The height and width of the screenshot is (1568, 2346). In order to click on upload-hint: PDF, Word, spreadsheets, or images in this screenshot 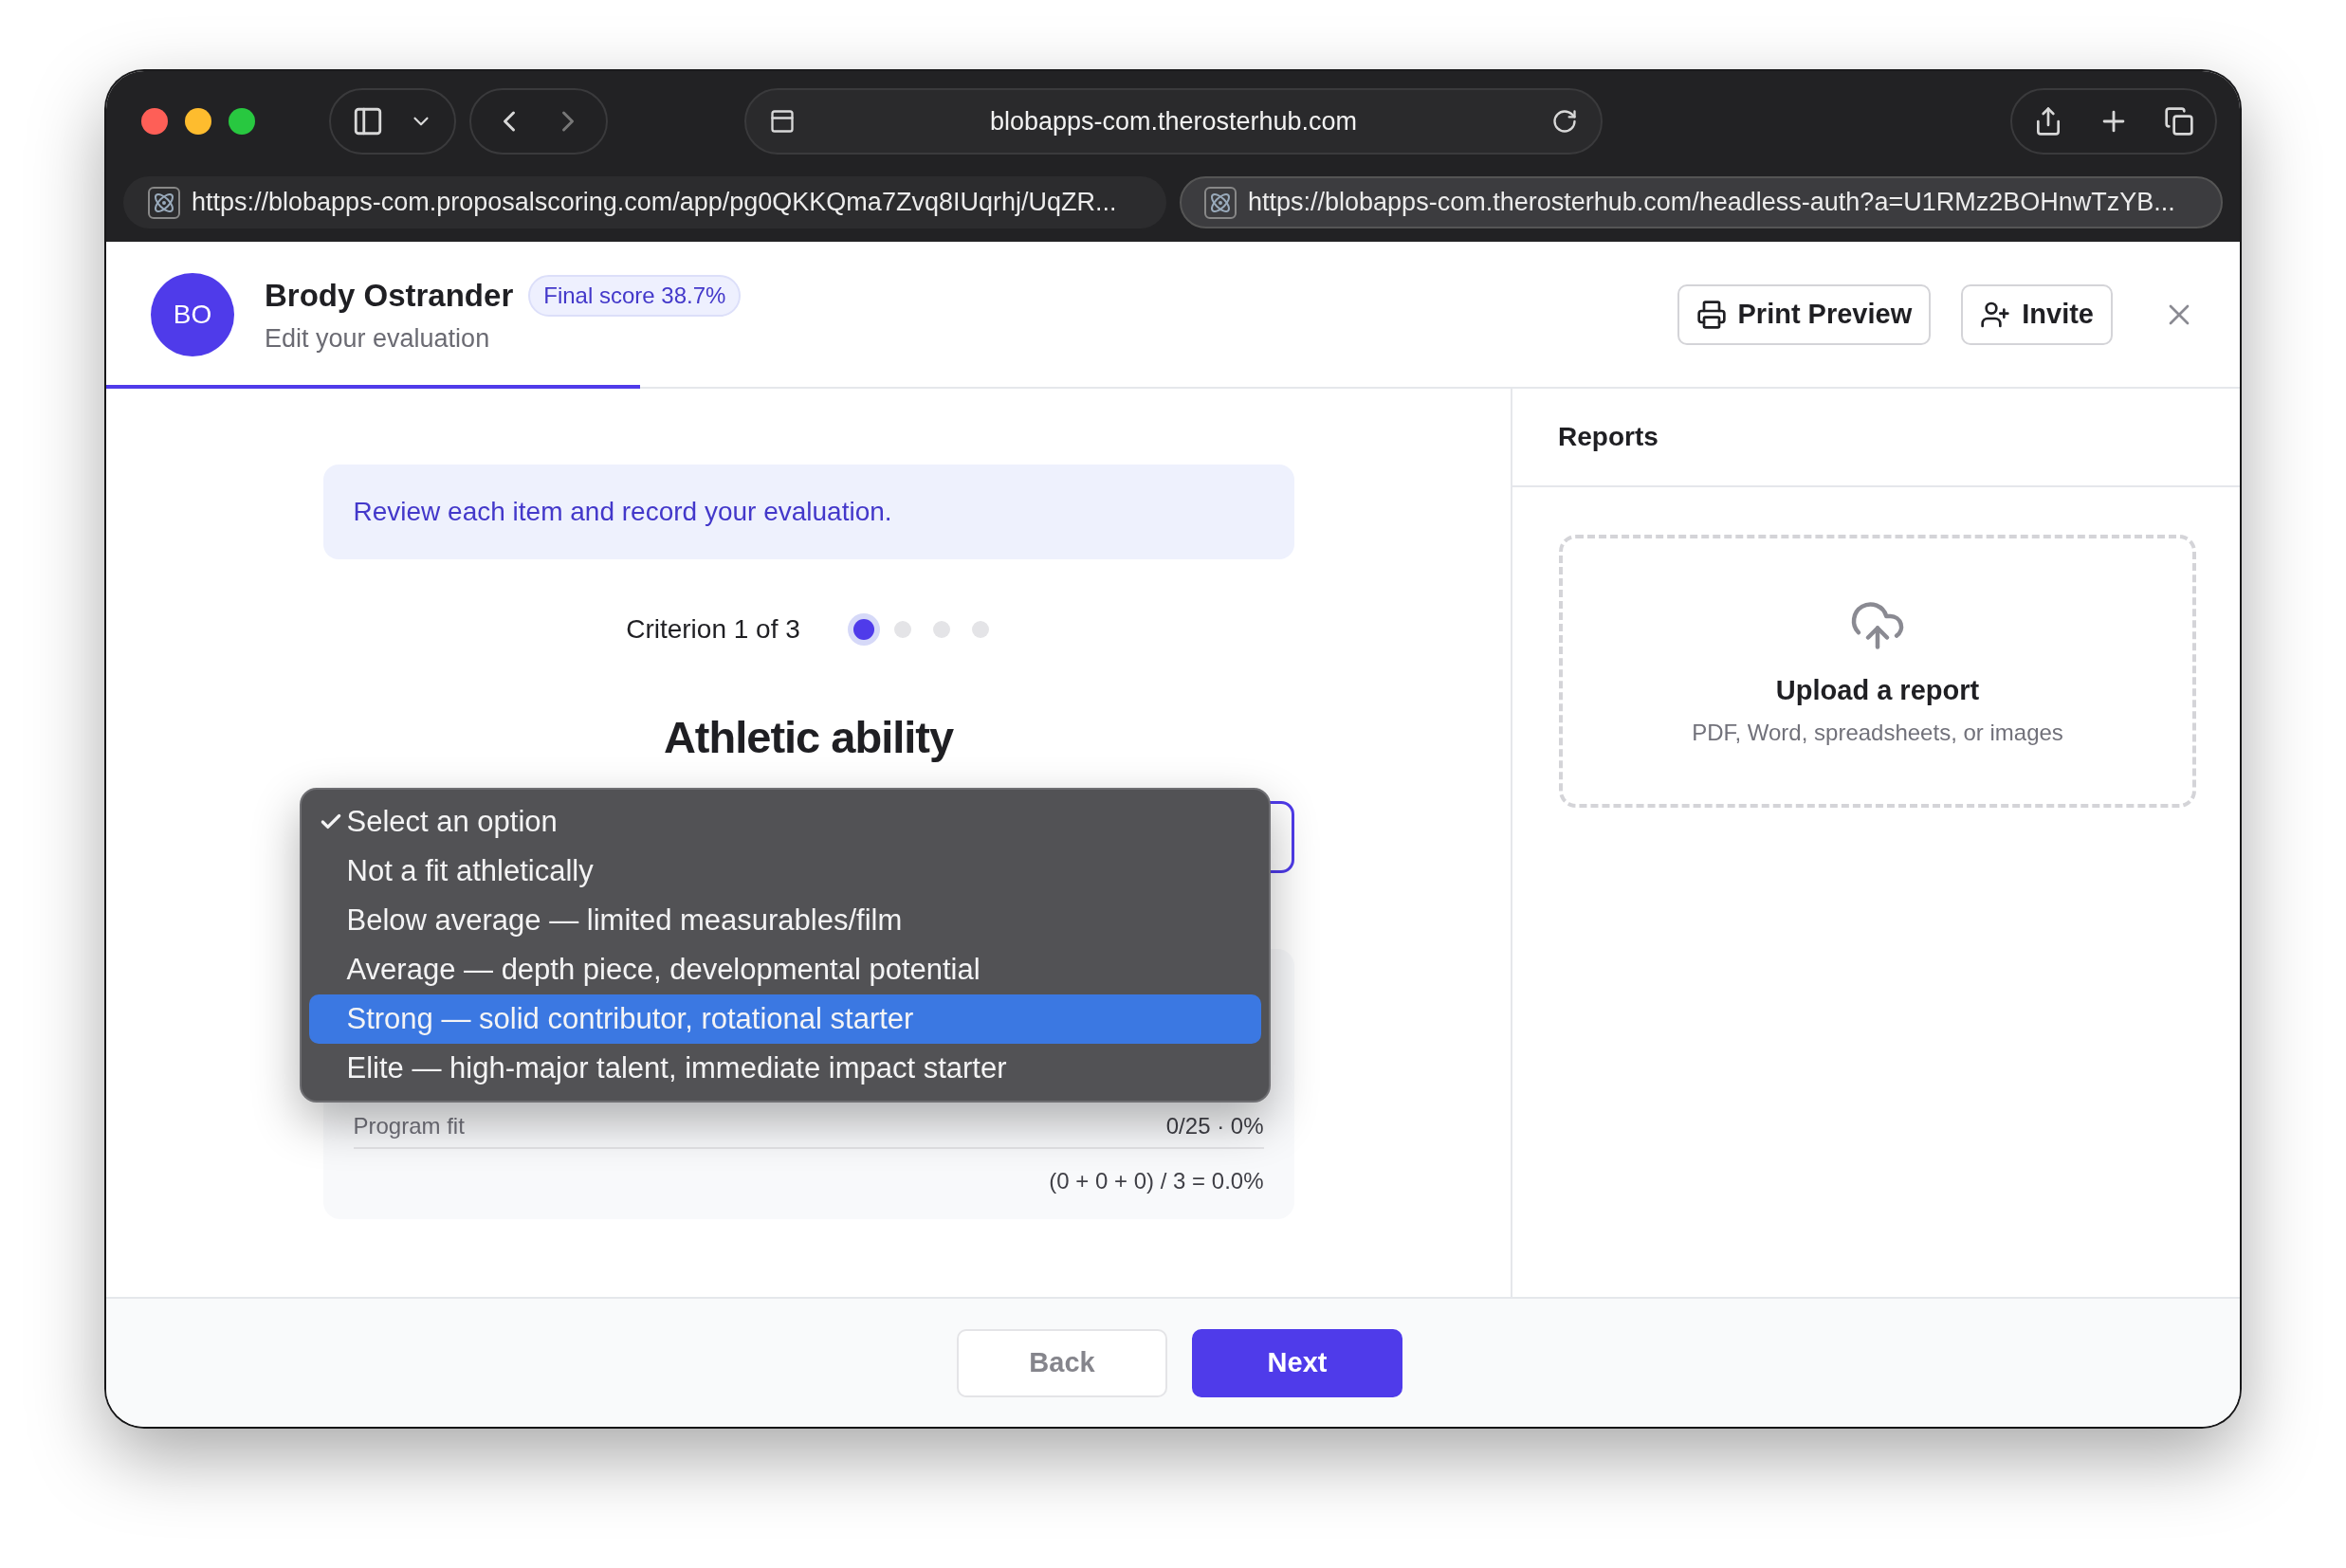, I will do `click(1877, 733)`.